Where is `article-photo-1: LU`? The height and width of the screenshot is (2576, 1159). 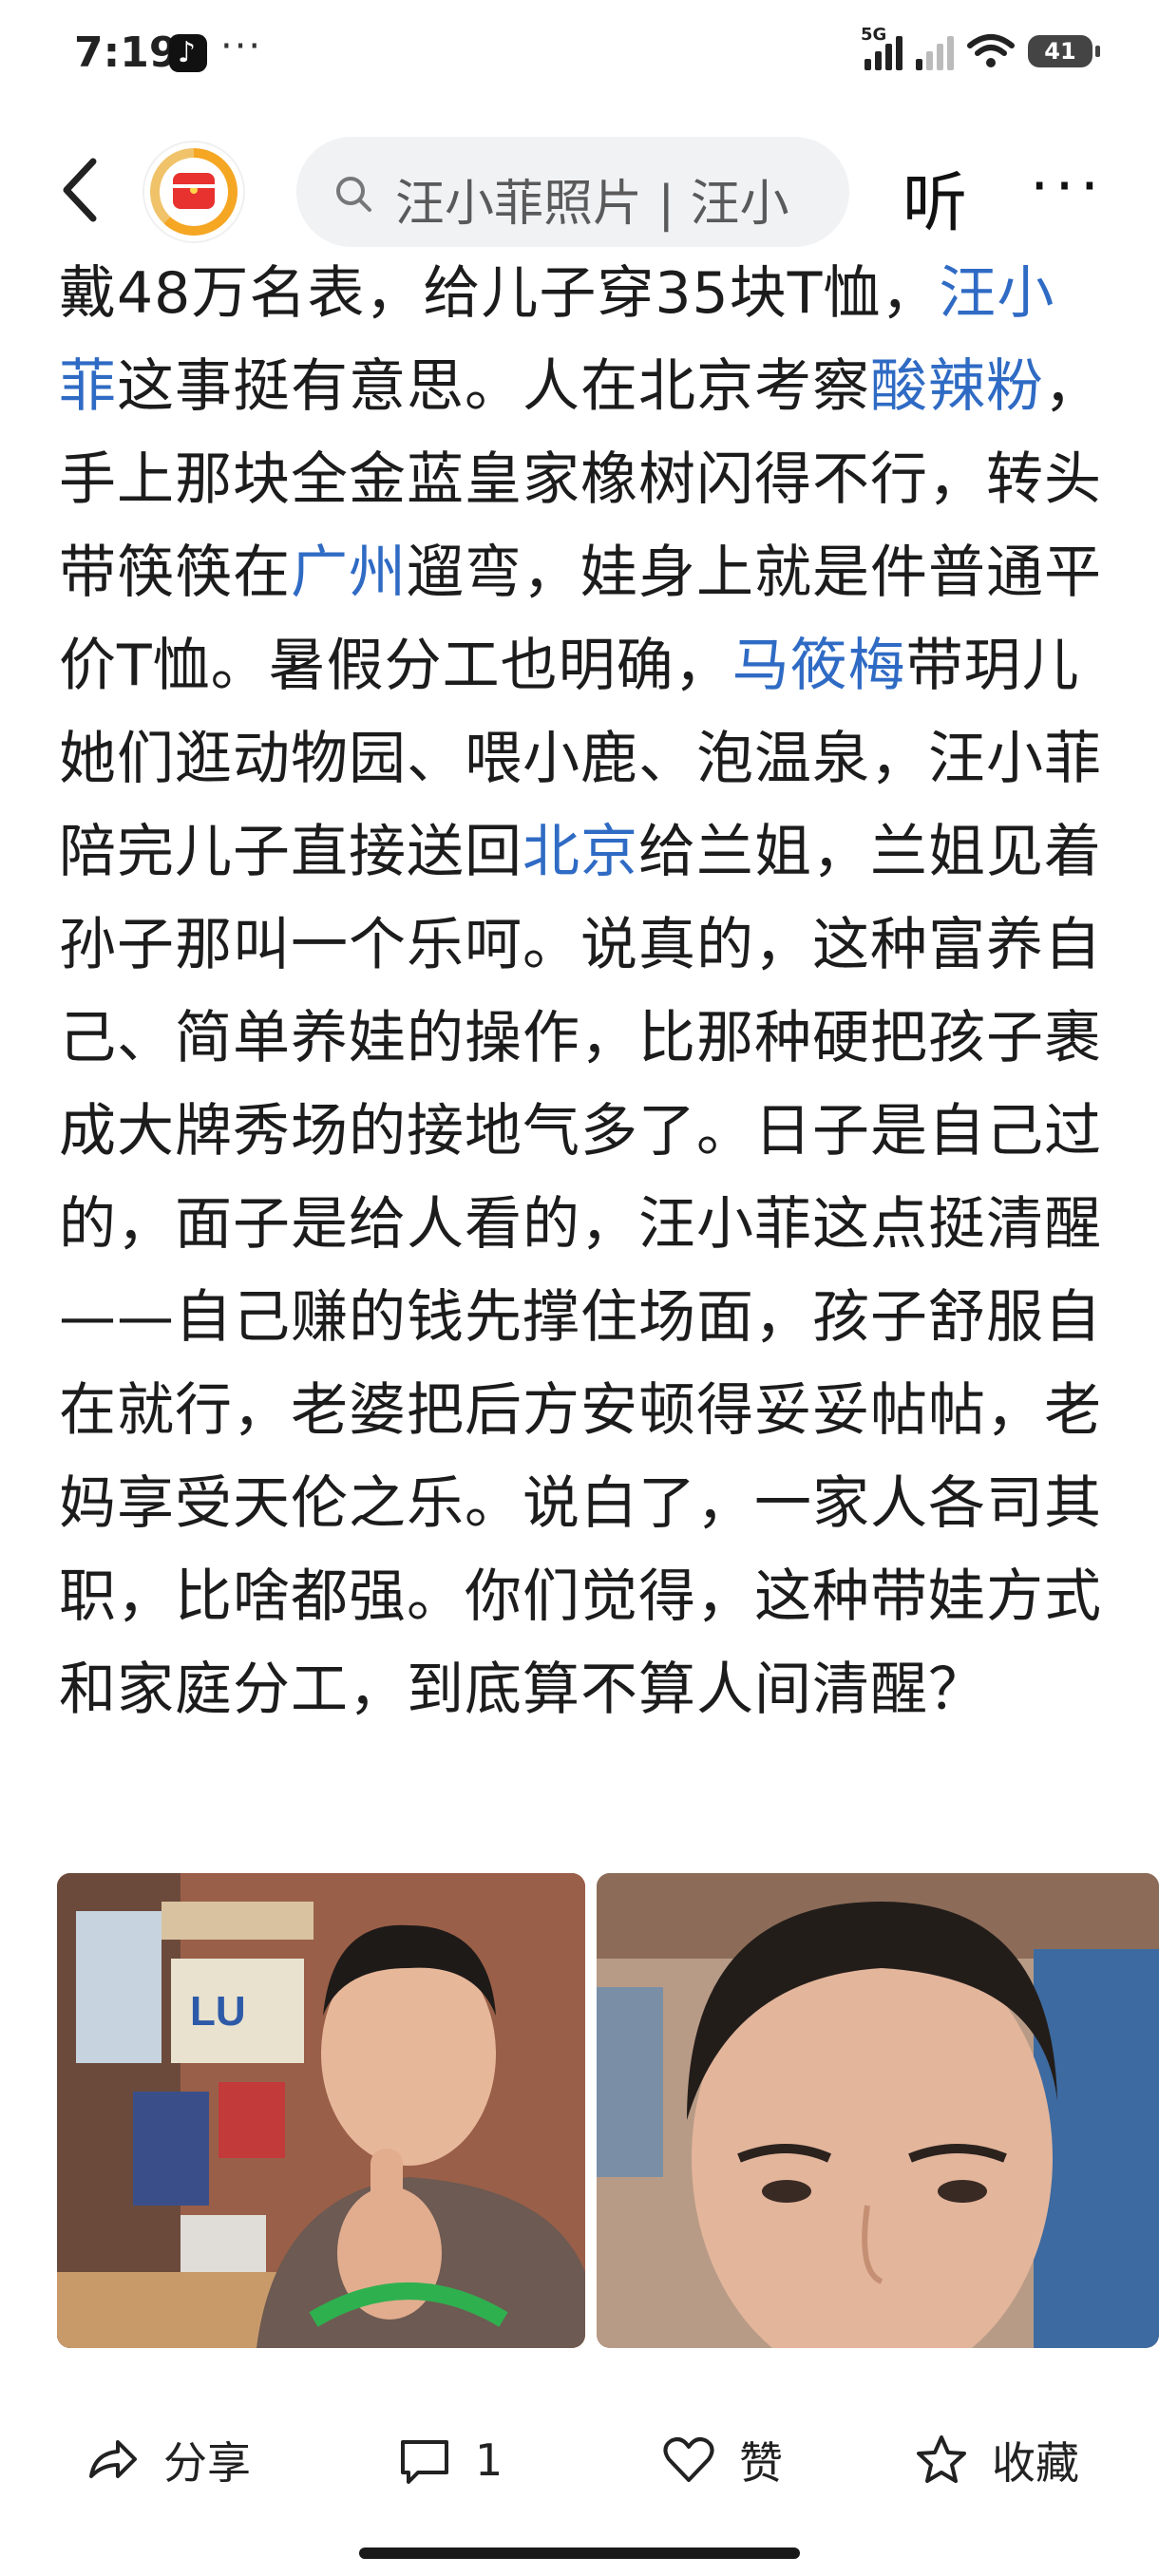
article-photo-1: LU is located at coordinates (321, 2110).